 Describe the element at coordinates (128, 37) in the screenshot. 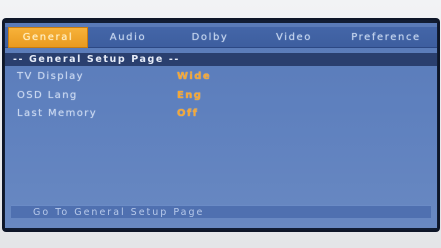

I see `tab-audio: Audio` at that location.